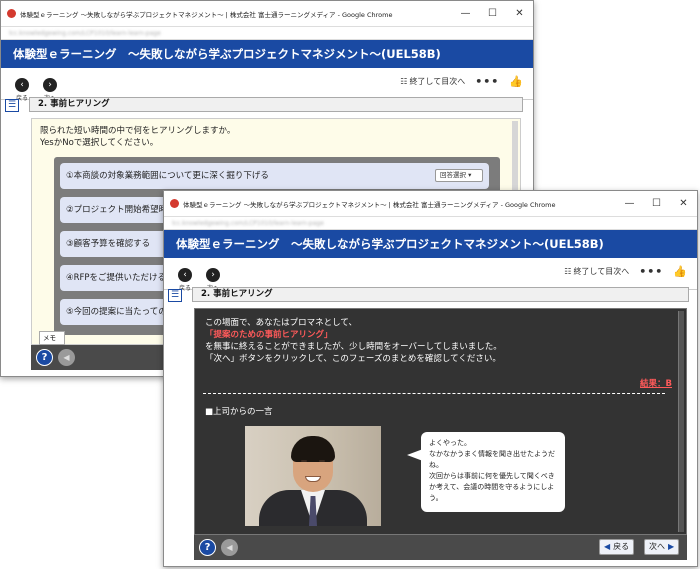 The image size is (700, 569). Describe the element at coordinates (434, 393) in the screenshot. I see `divider` at that location.